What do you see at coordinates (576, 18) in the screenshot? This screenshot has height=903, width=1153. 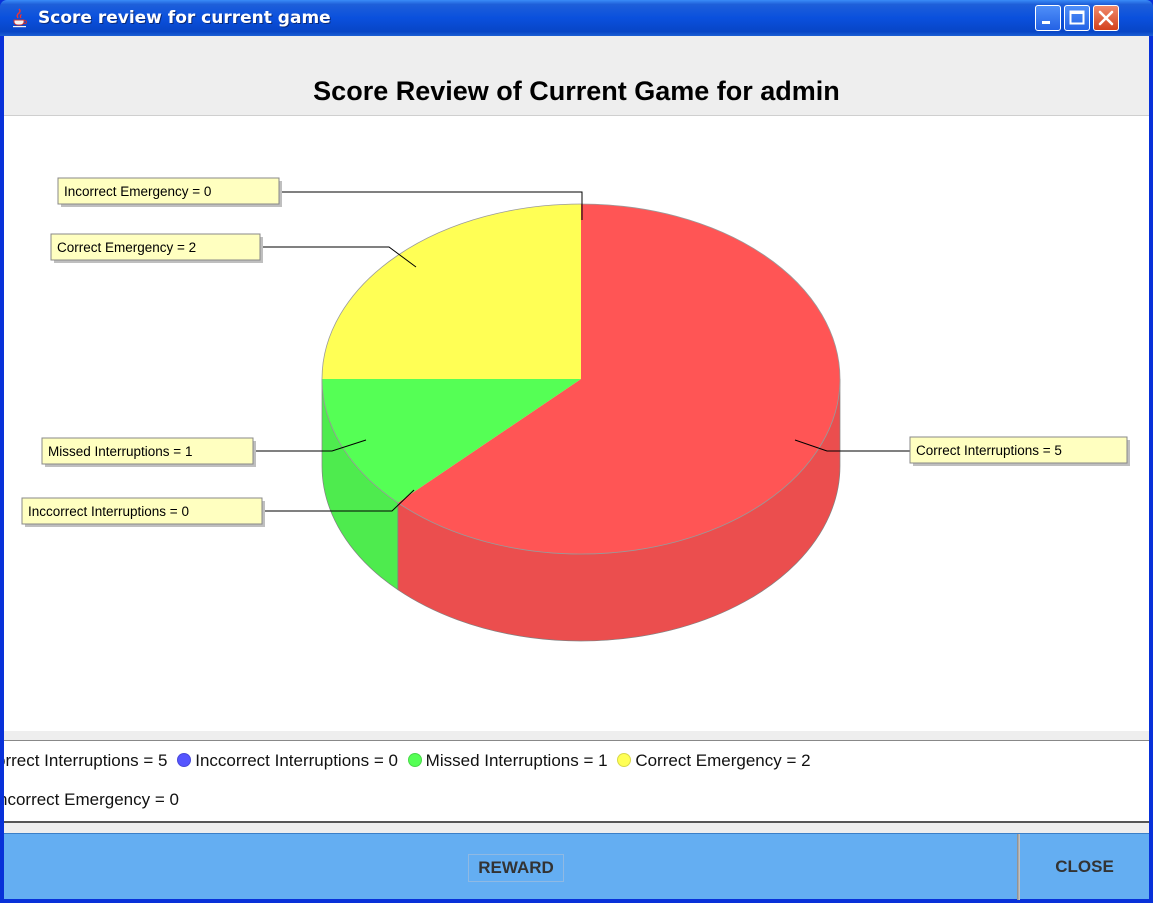 I see `title-bar: Score review for current game` at bounding box center [576, 18].